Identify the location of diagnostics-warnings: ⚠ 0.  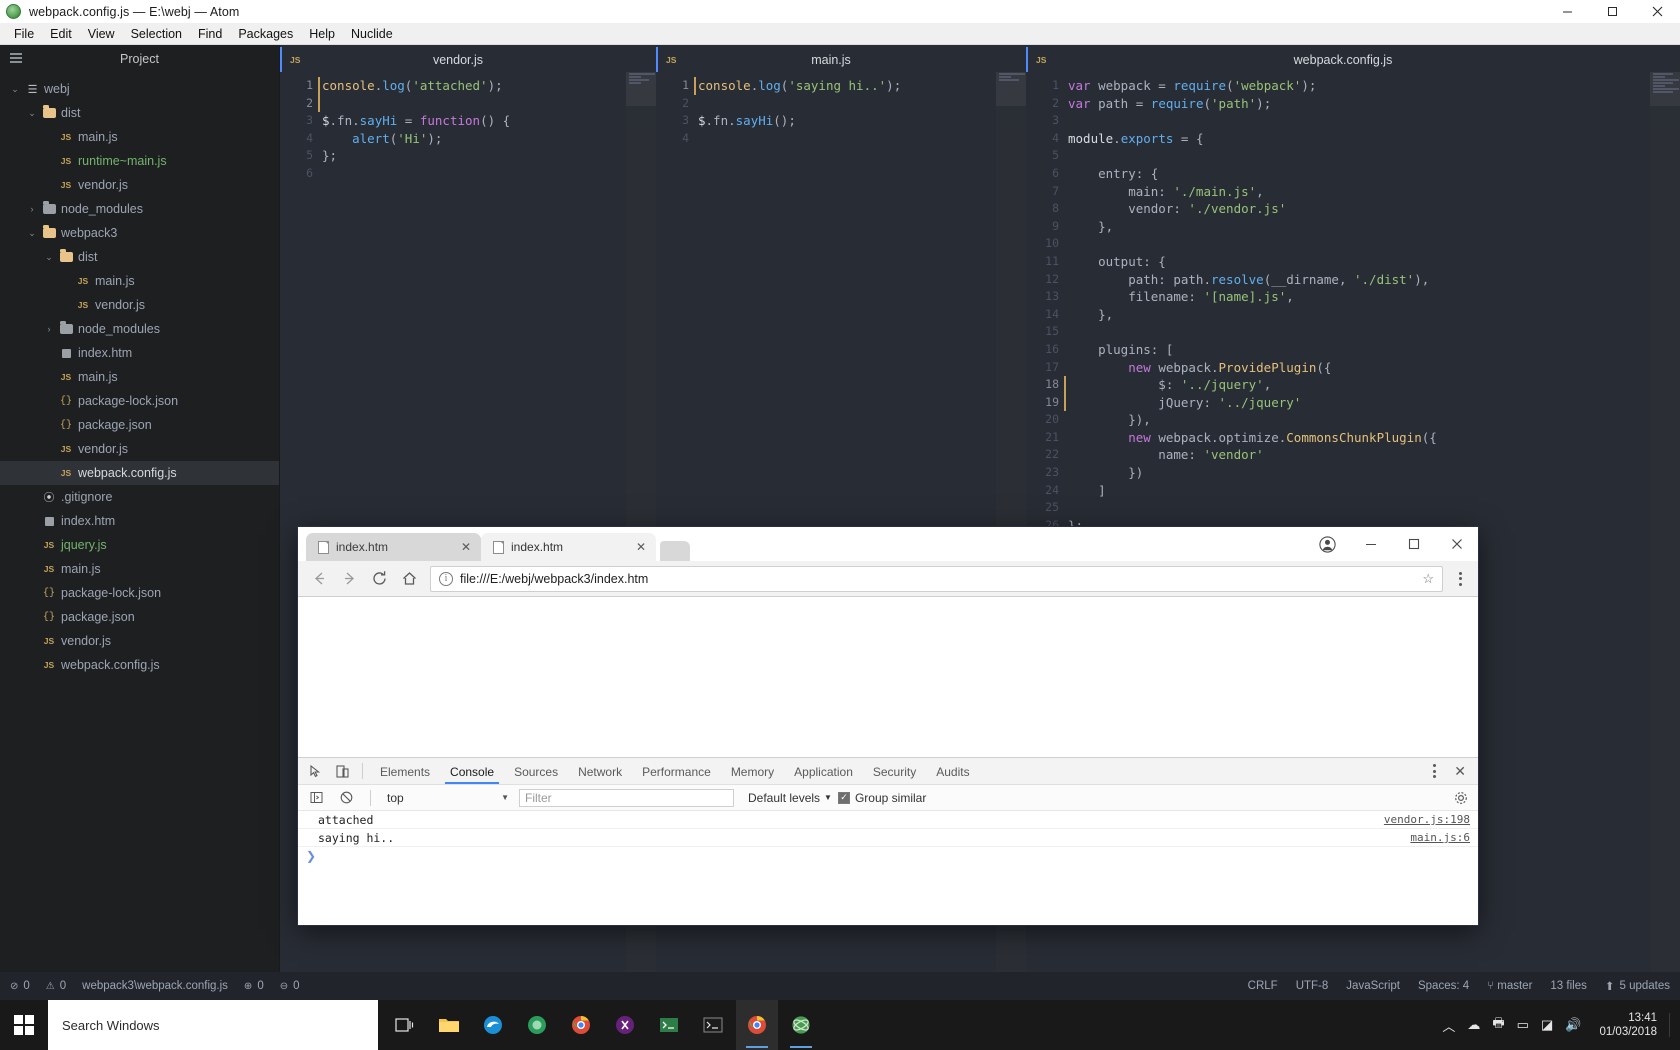
(56, 986).